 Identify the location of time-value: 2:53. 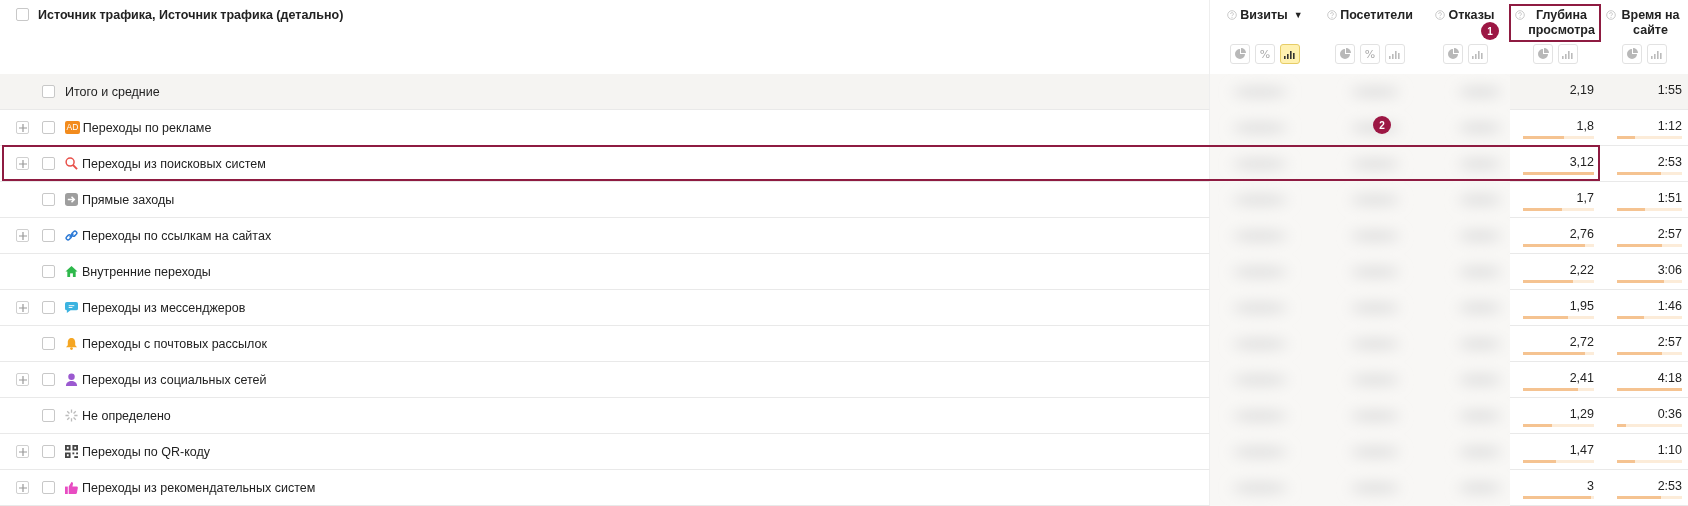
(1669, 162).